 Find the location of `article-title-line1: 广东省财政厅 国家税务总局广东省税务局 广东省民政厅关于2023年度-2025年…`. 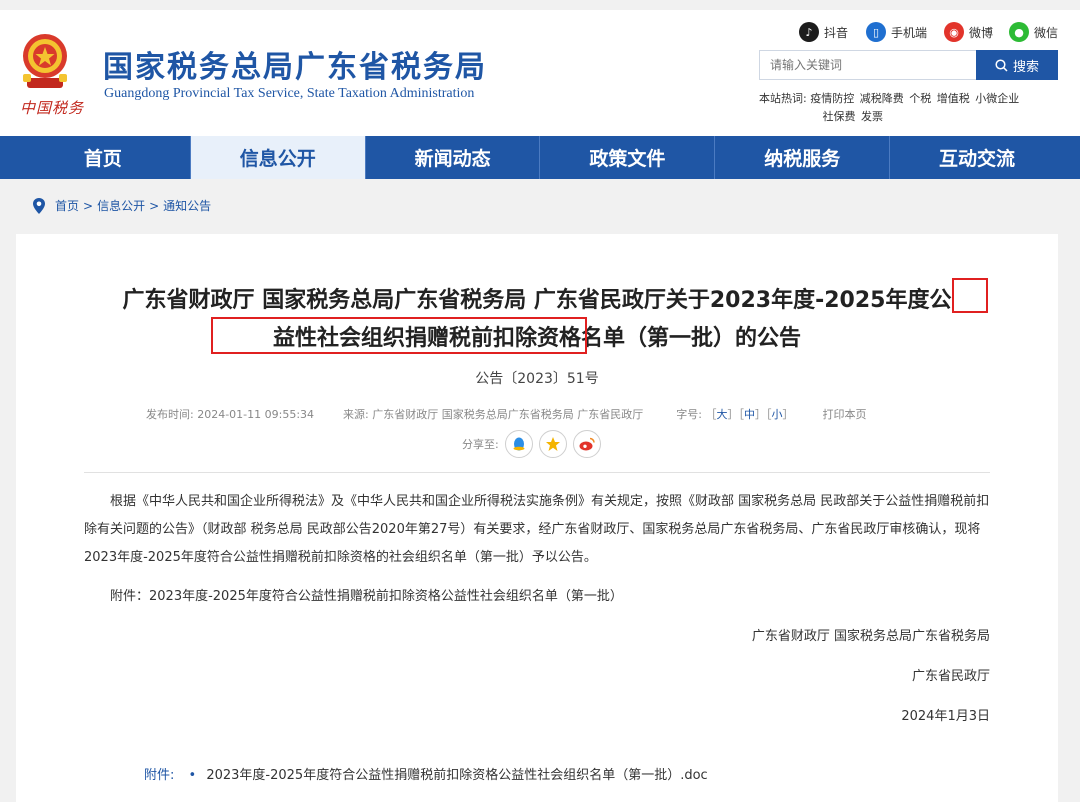

article-title-line1: 广东省财政厅 国家税务总局广东省税务局 广东省民政厅关于2023年度-2025年… is located at coordinates (537, 300).